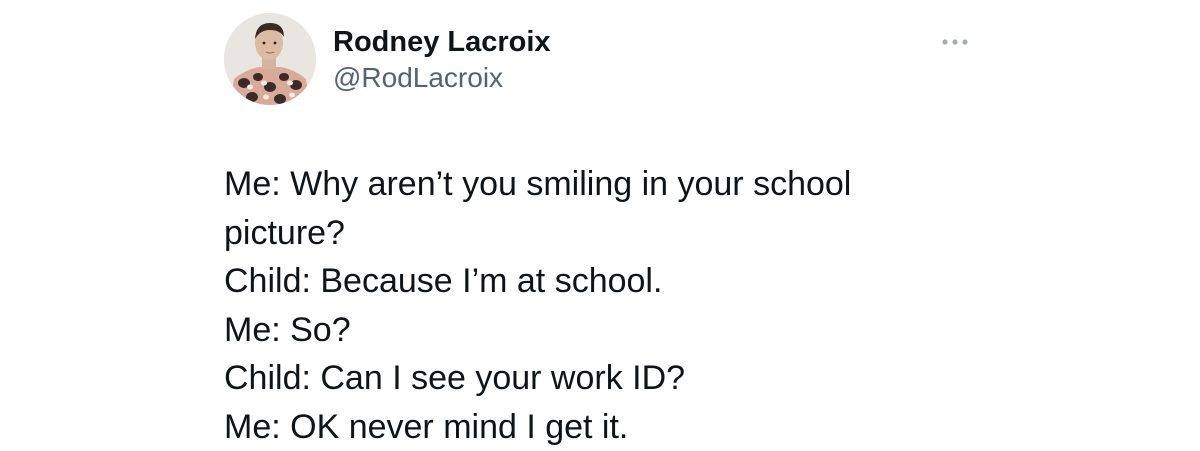 This screenshot has width=1200, height=451. Describe the element at coordinates (418, 78) in the screenshot. I see `author-handle: @RodLacroix` at that location.